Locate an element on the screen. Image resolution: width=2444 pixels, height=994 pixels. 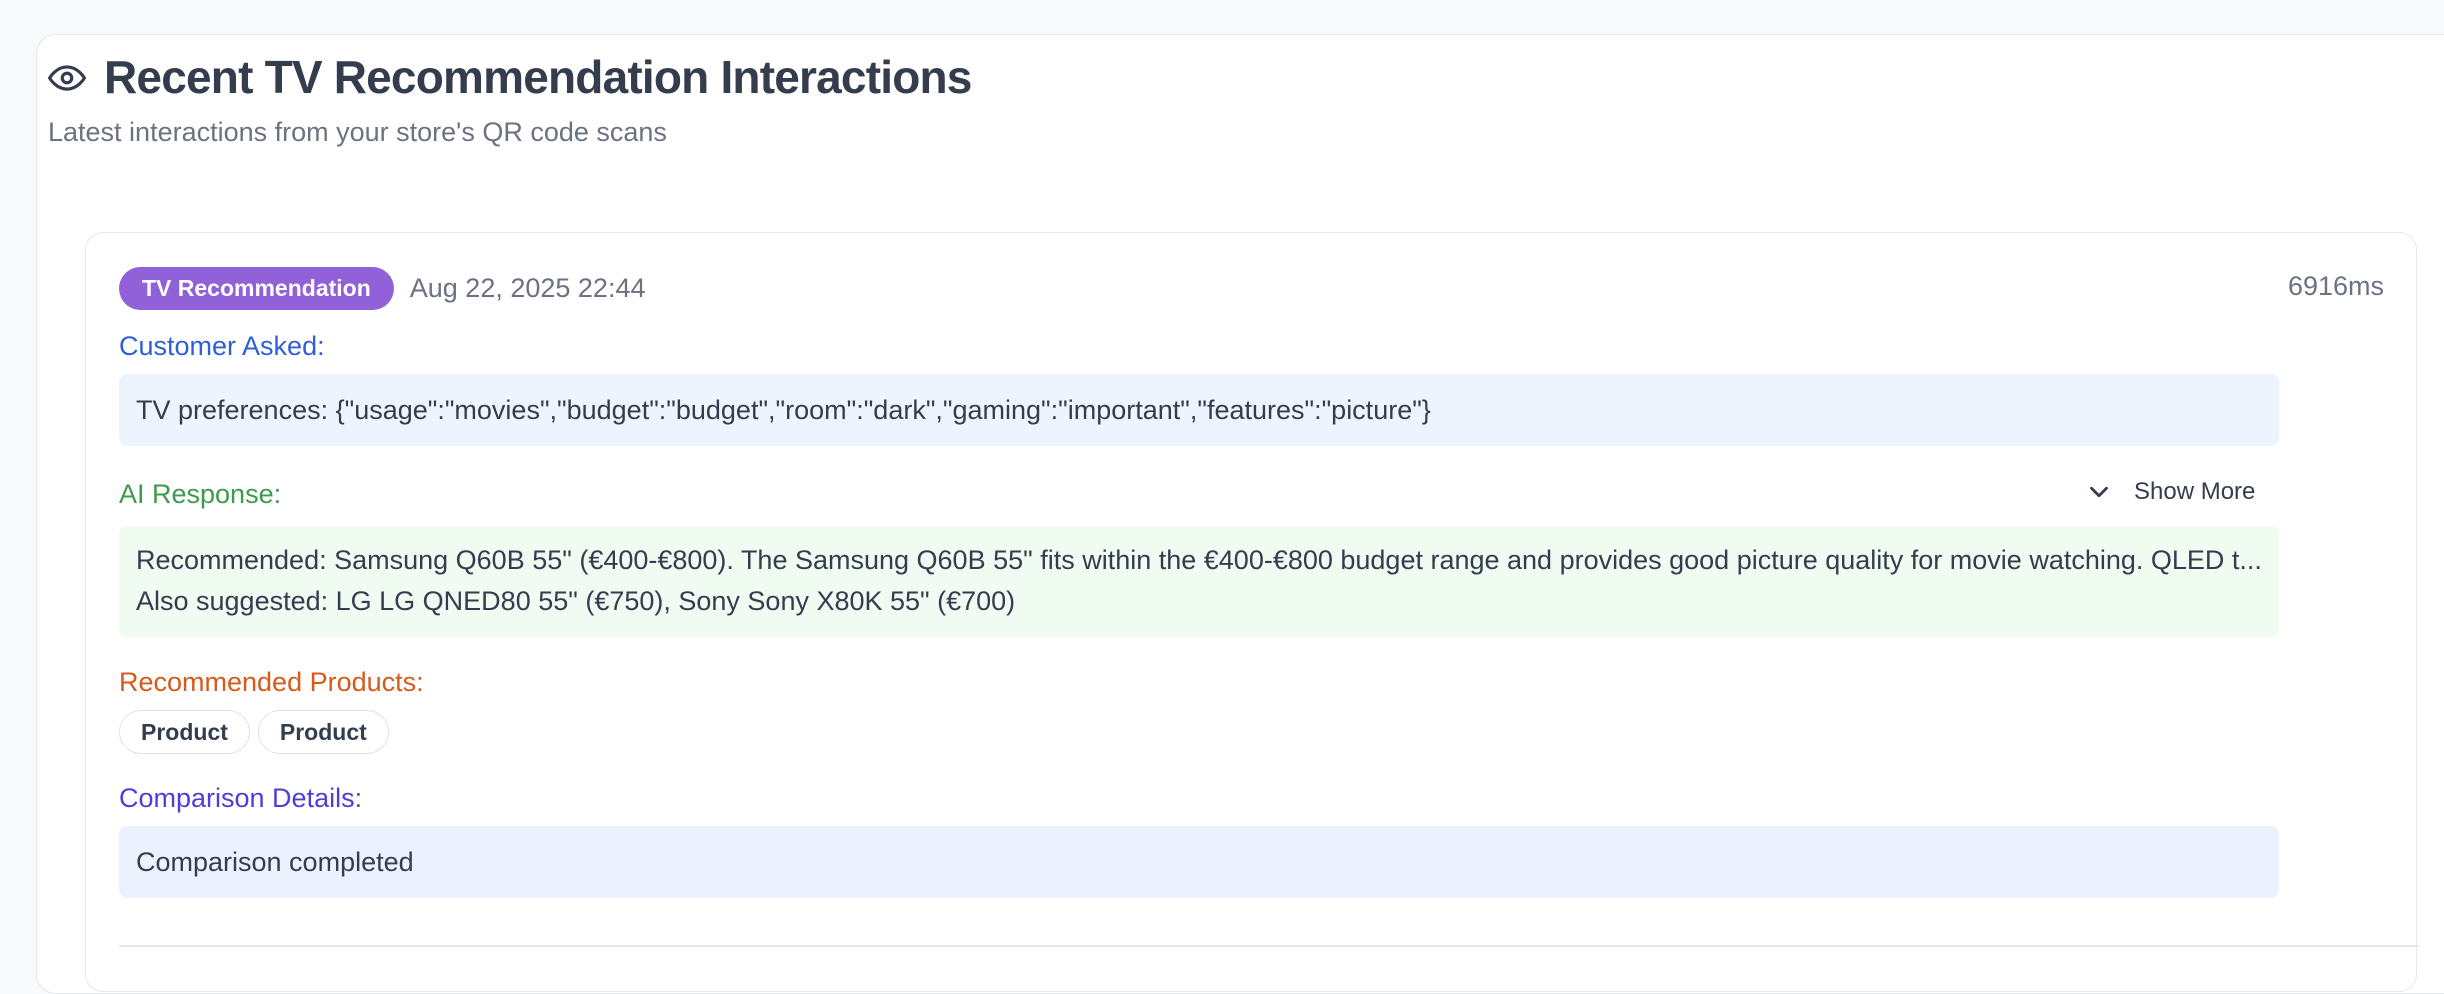
eye-icon is located at coordinates (67, 78).